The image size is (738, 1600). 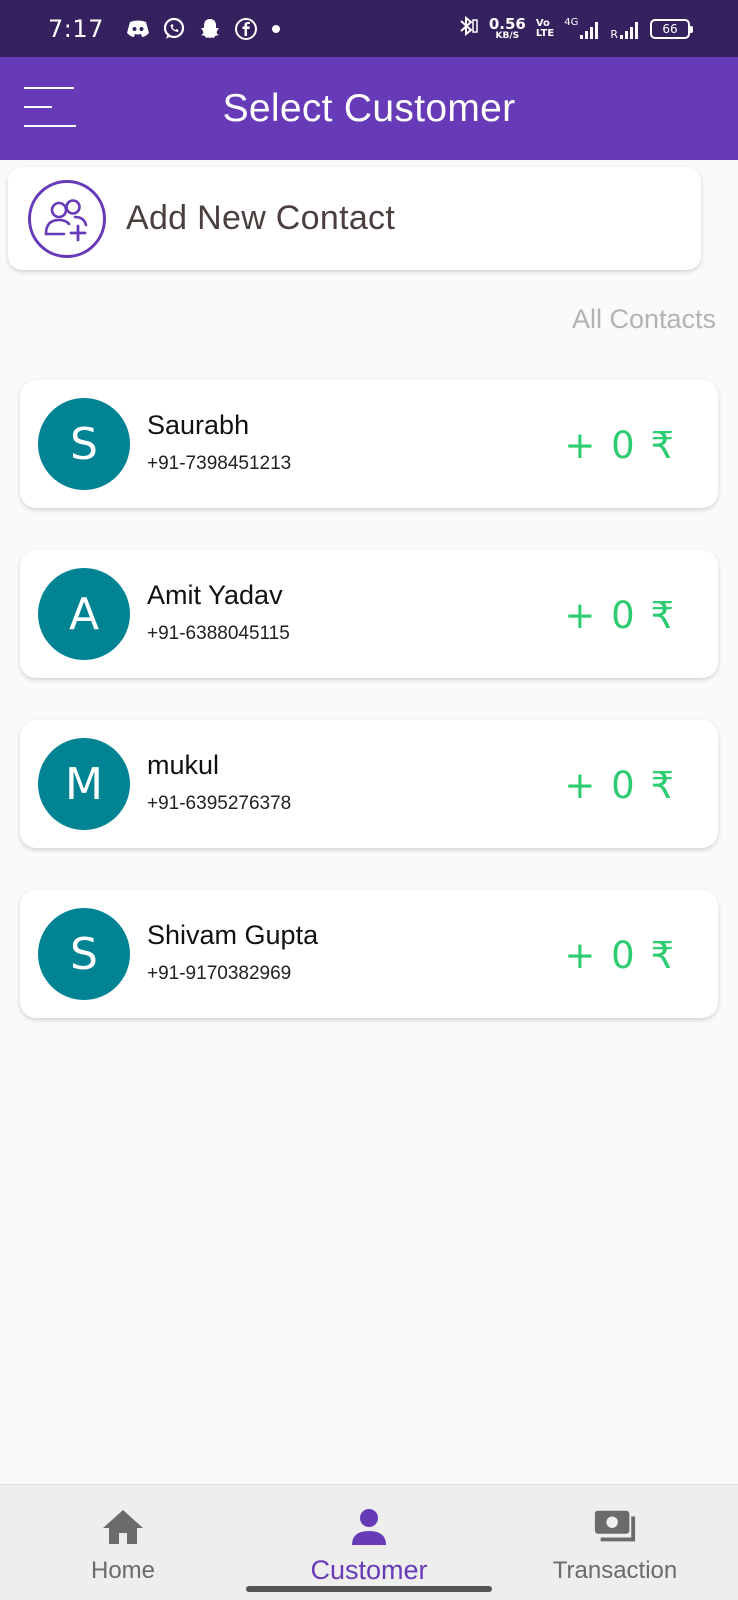 I want to click on network-type: 4G, so click(x=571, y=22).